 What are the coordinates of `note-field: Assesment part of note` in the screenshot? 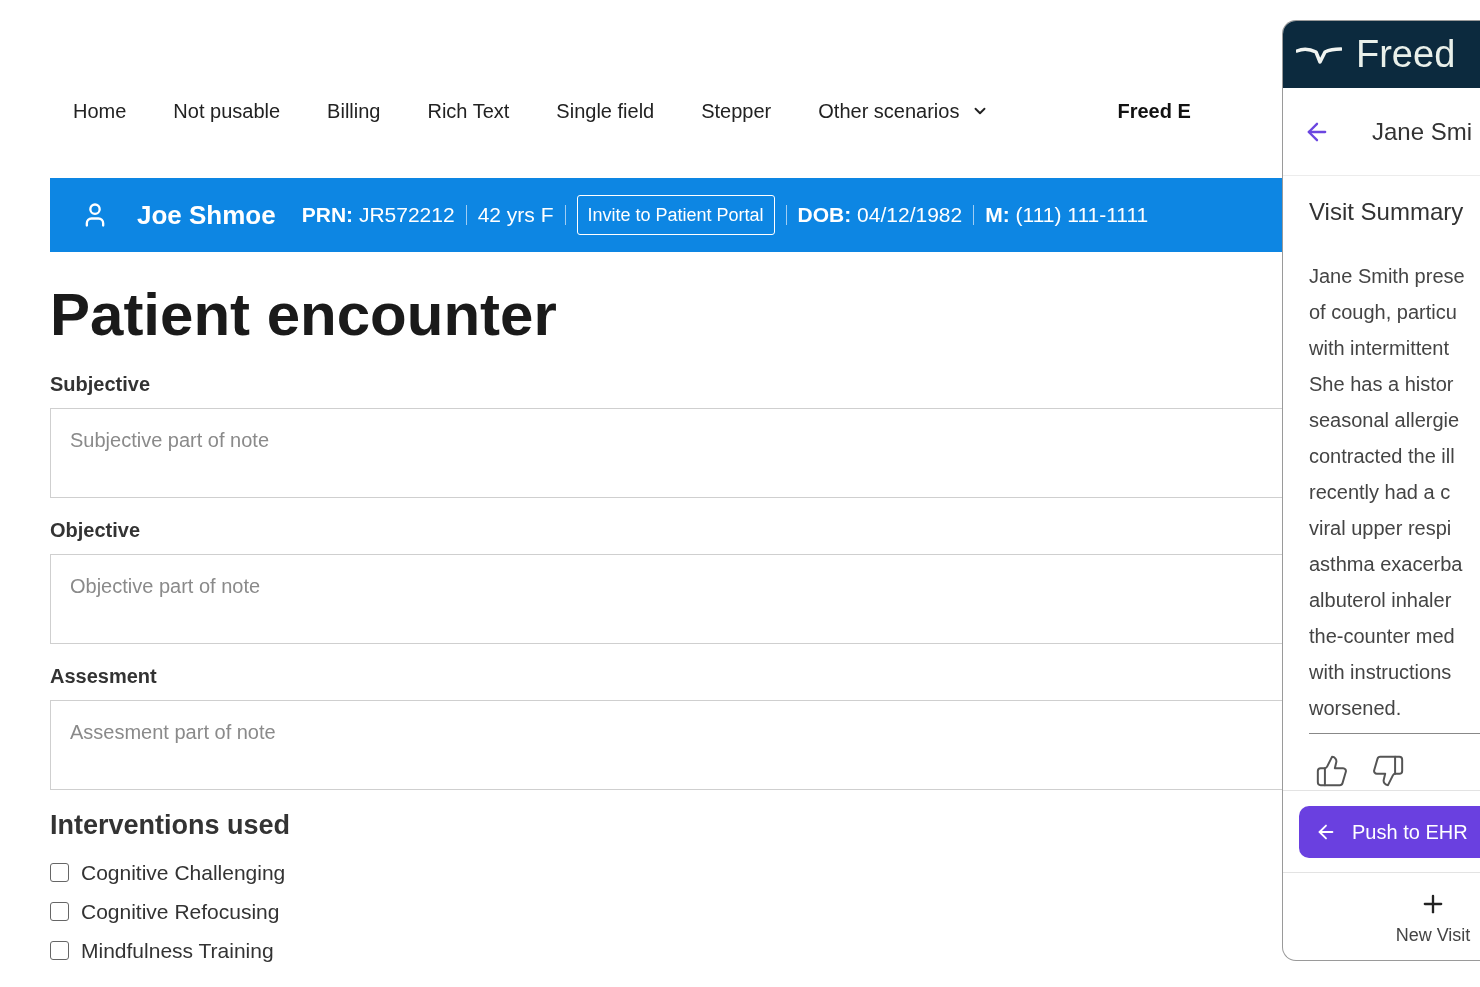 It's located at (666, 745).